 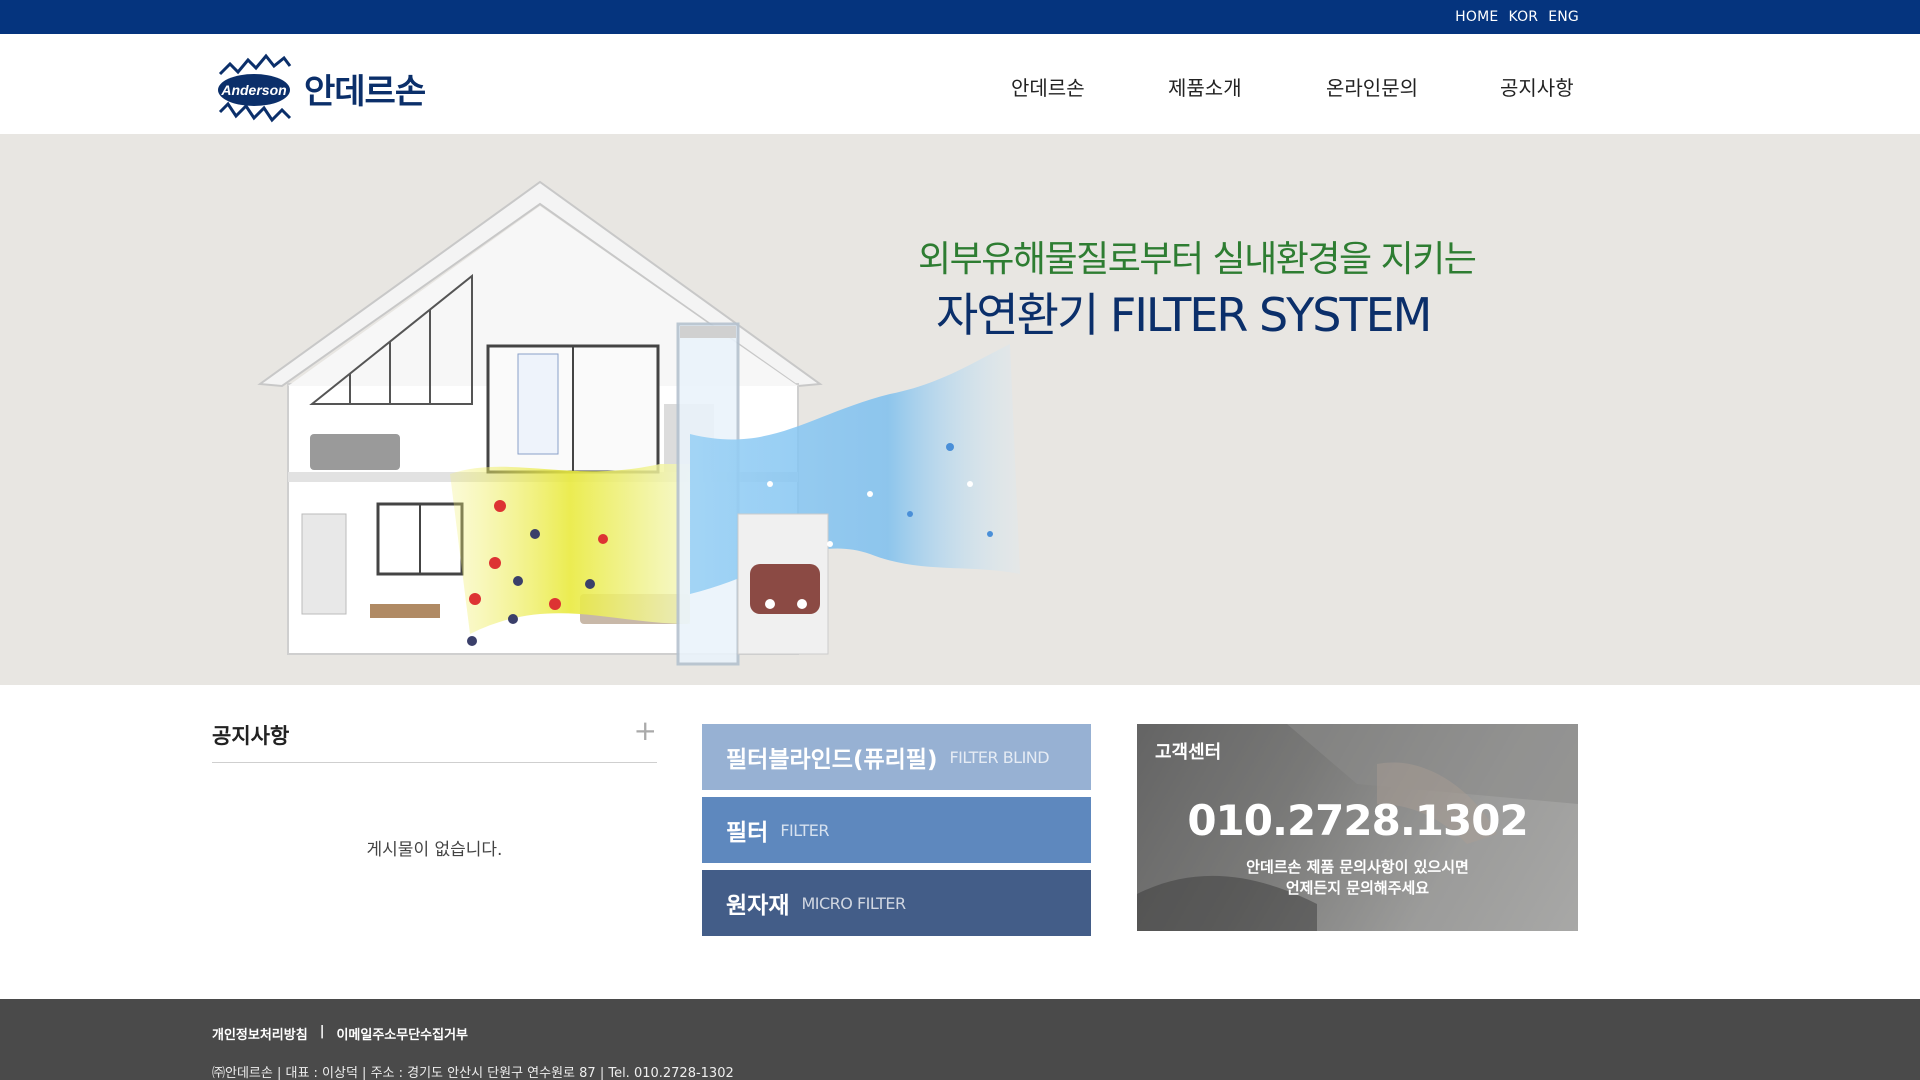 I want to click on product-button-micro-filter: 원자재 MICRO FILTER, so click(x=896, y=903).